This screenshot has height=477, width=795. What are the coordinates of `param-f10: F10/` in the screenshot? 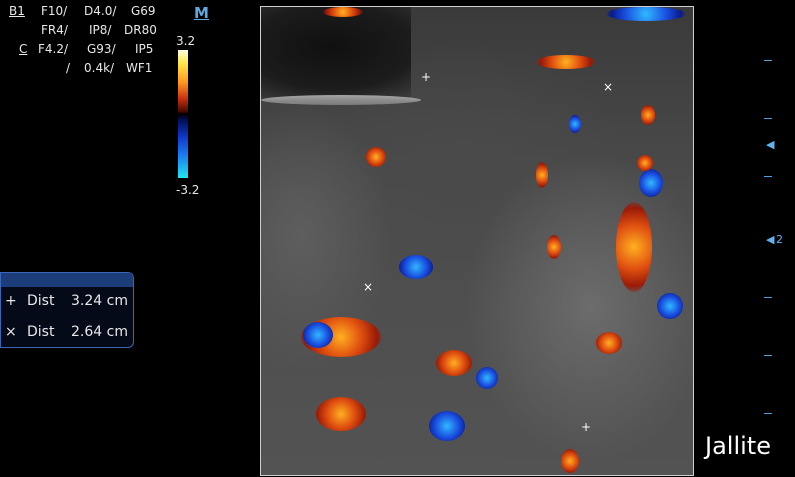 It's located at (54, 11).